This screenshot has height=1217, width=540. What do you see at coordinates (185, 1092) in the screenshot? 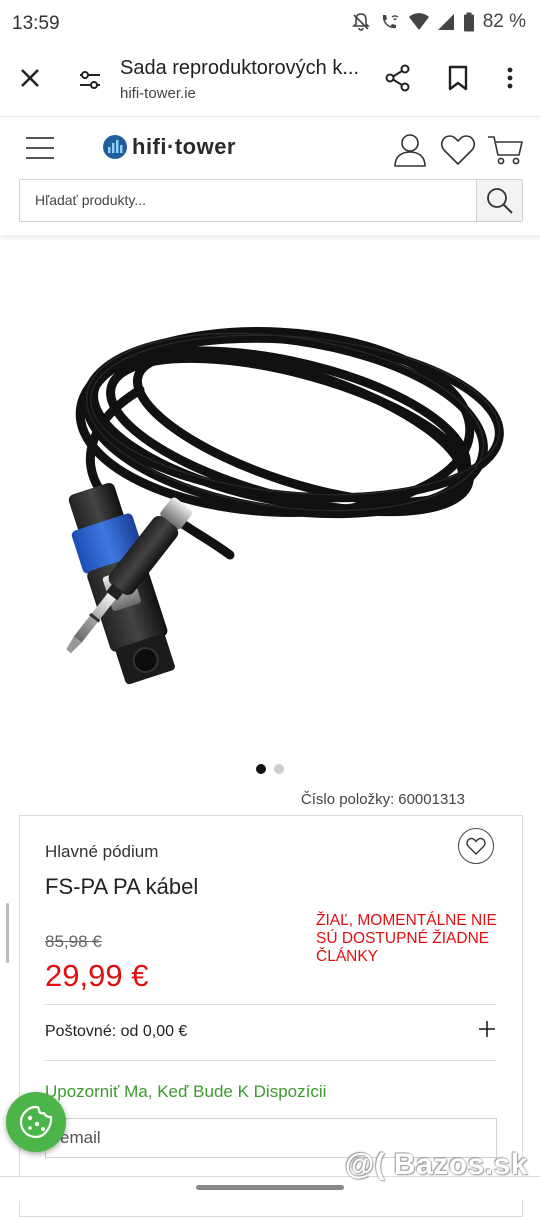
I see `notify-availability-link: Upozorniť Ma, Keď Bude K Dispozícii` at bounding box center [185, 1092].